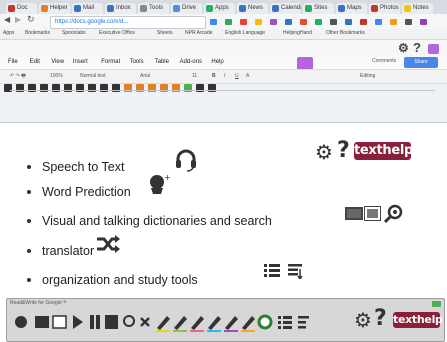 The width and height of the screenshot is (447, 342). What do you see at coordinates (87, 8) in the screenshot?
I see `browser-tab: Mail` at bounding box center [87, 8].